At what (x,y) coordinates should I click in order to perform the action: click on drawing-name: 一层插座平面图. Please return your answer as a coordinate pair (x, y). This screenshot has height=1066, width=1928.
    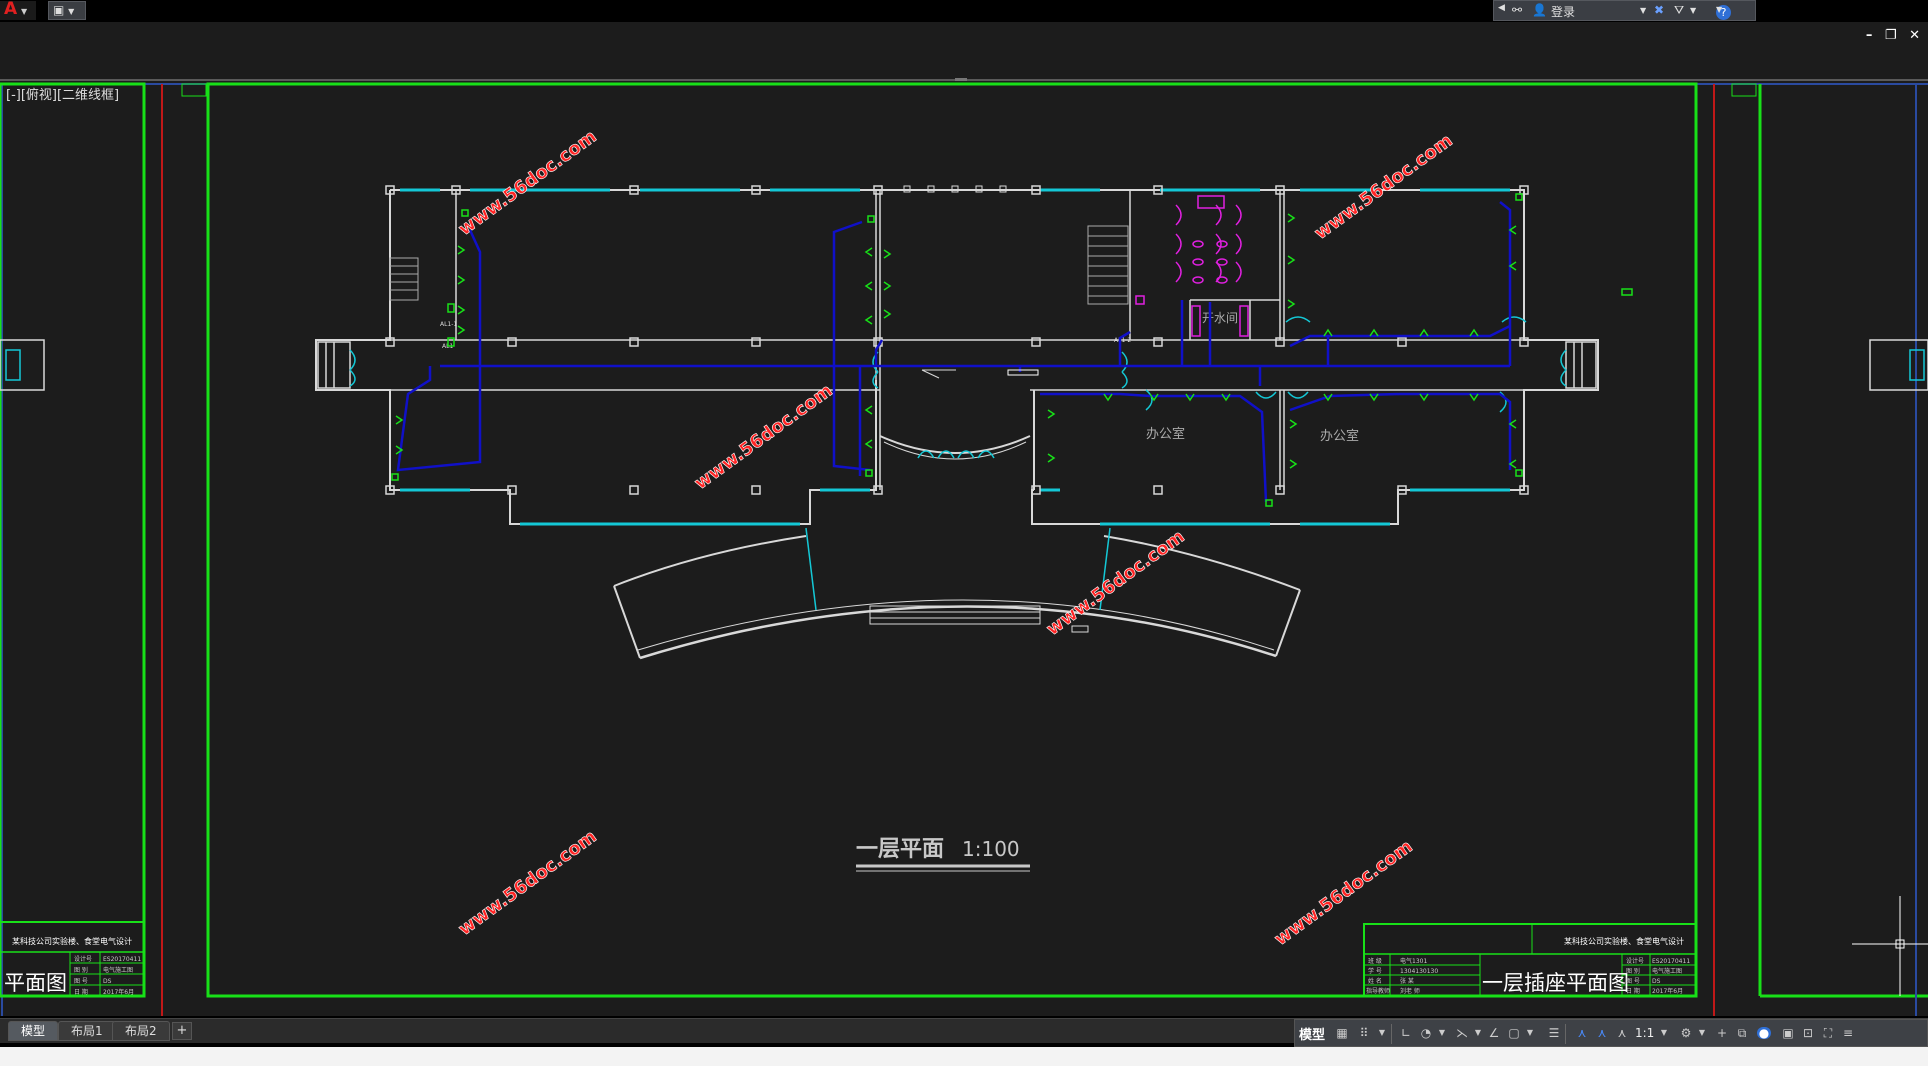
    Looking at the image, I should click on (1555, 983).